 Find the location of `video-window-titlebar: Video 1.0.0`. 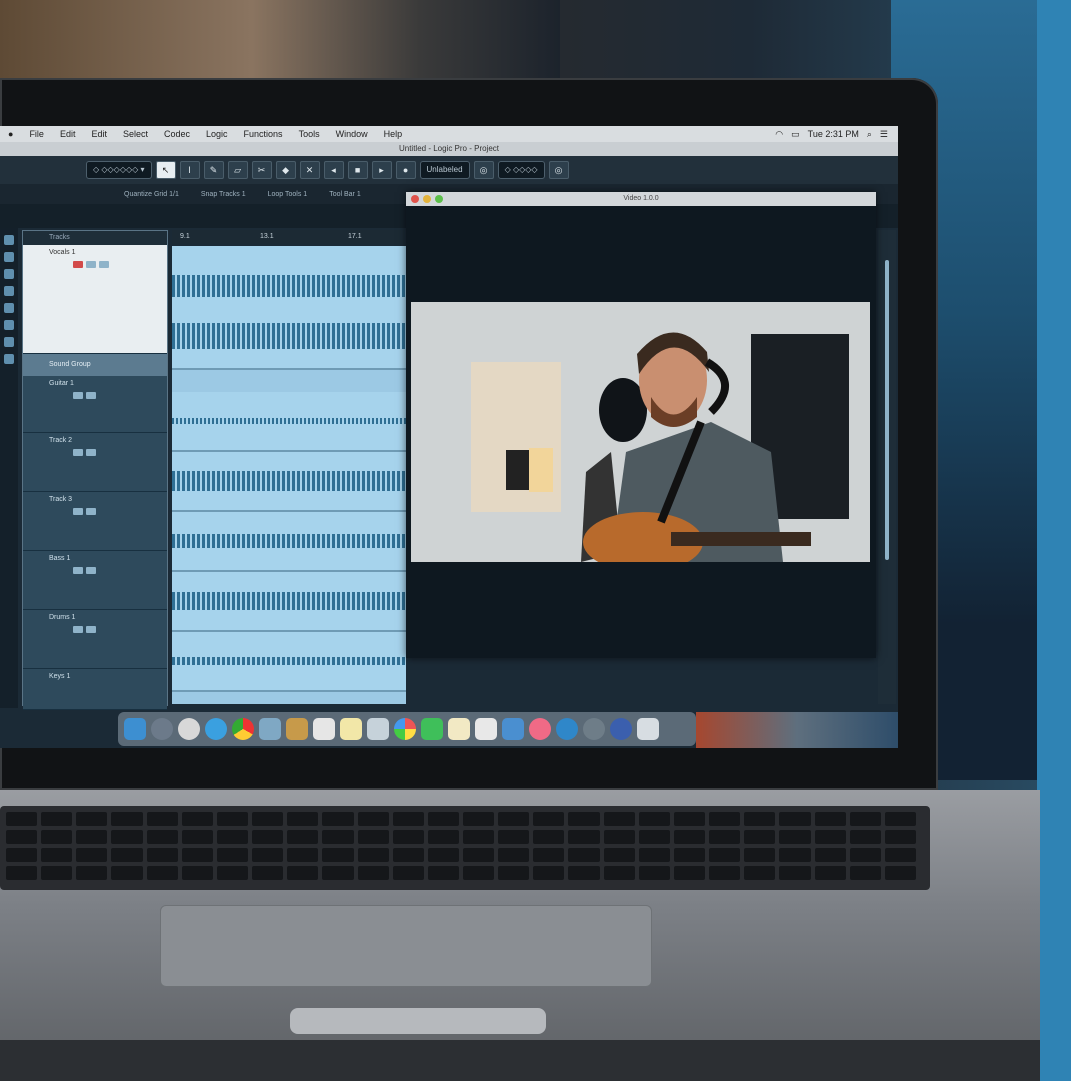

video-window-titlebar: Video 1.0.0 is located at coordinates (641, 199).